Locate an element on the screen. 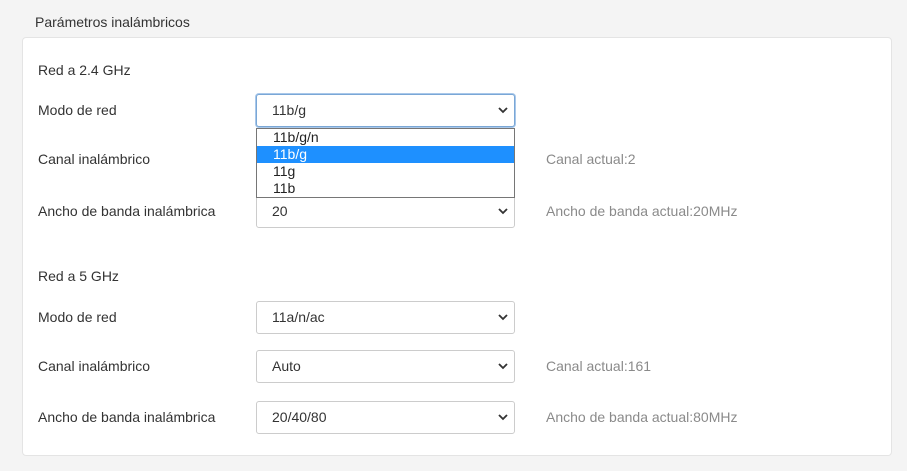  band-5-bandwidth-value: 20/40/80 is located at coordinates (299, 417).